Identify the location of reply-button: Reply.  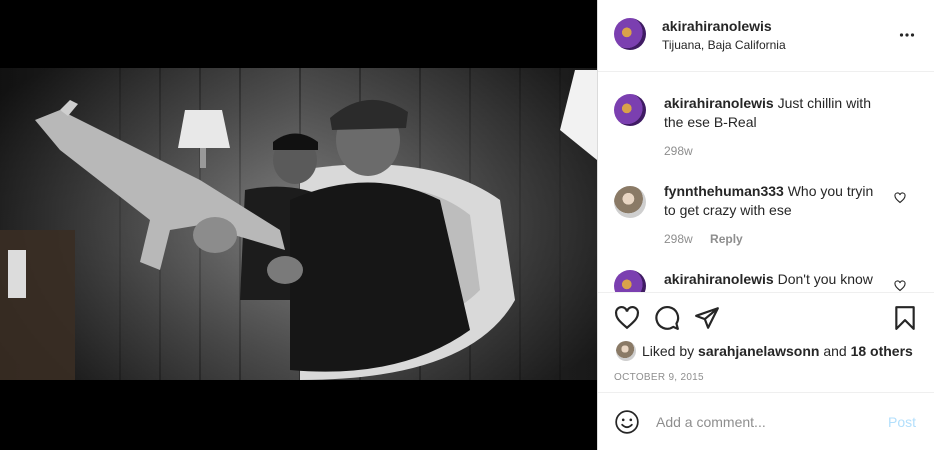
(726, 239).